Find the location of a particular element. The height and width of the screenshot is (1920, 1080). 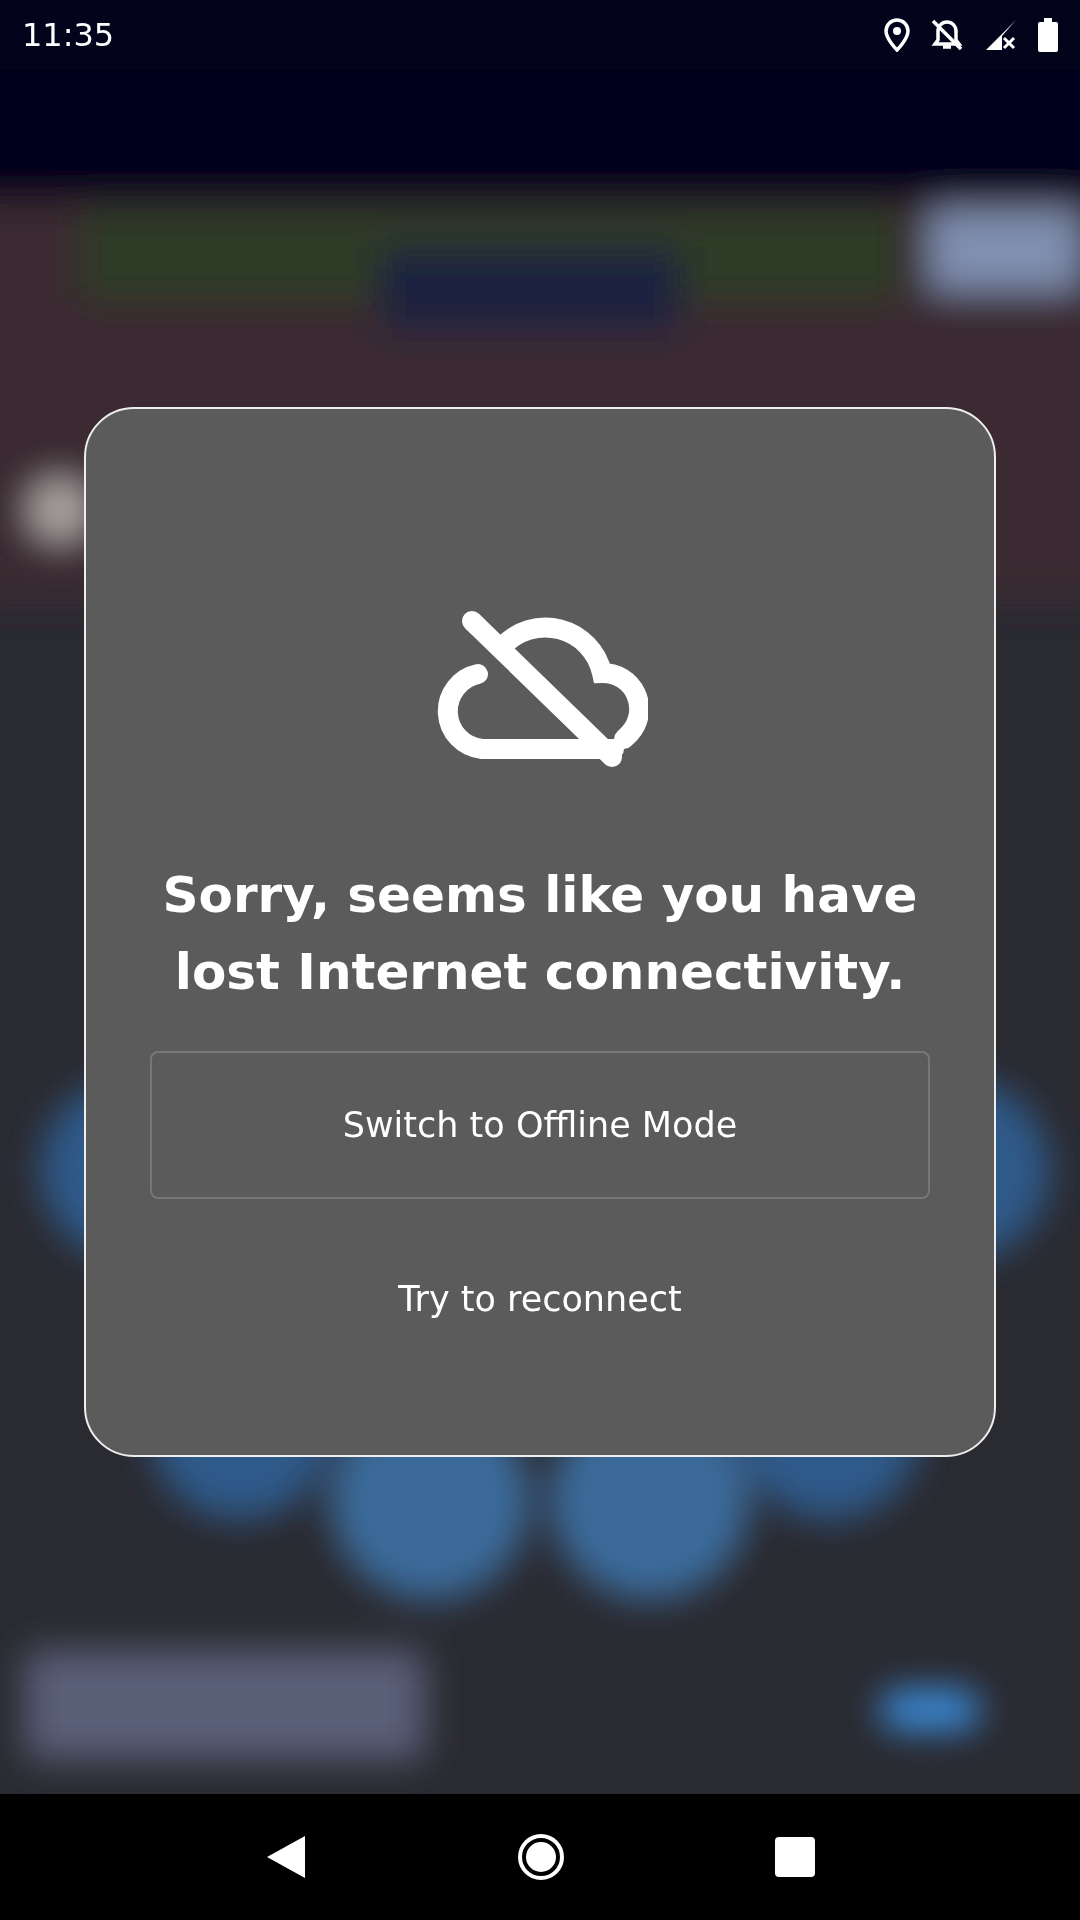

status-time: 11:35 is located at coordinates (68, 35).